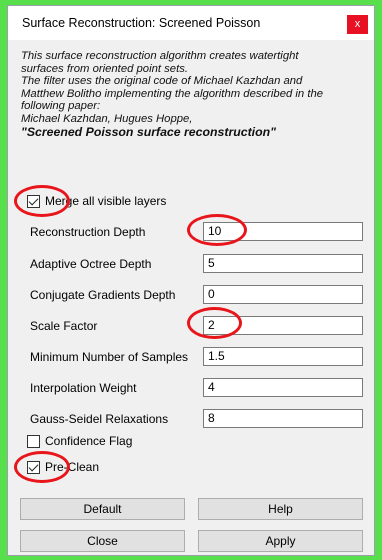 Image resolution: width=382 pixels, height=560 pixels. What do you see at coordinates (61, 106) in the screenshot?
I see `description-line: following paper:` at bounding box center [61, 106].